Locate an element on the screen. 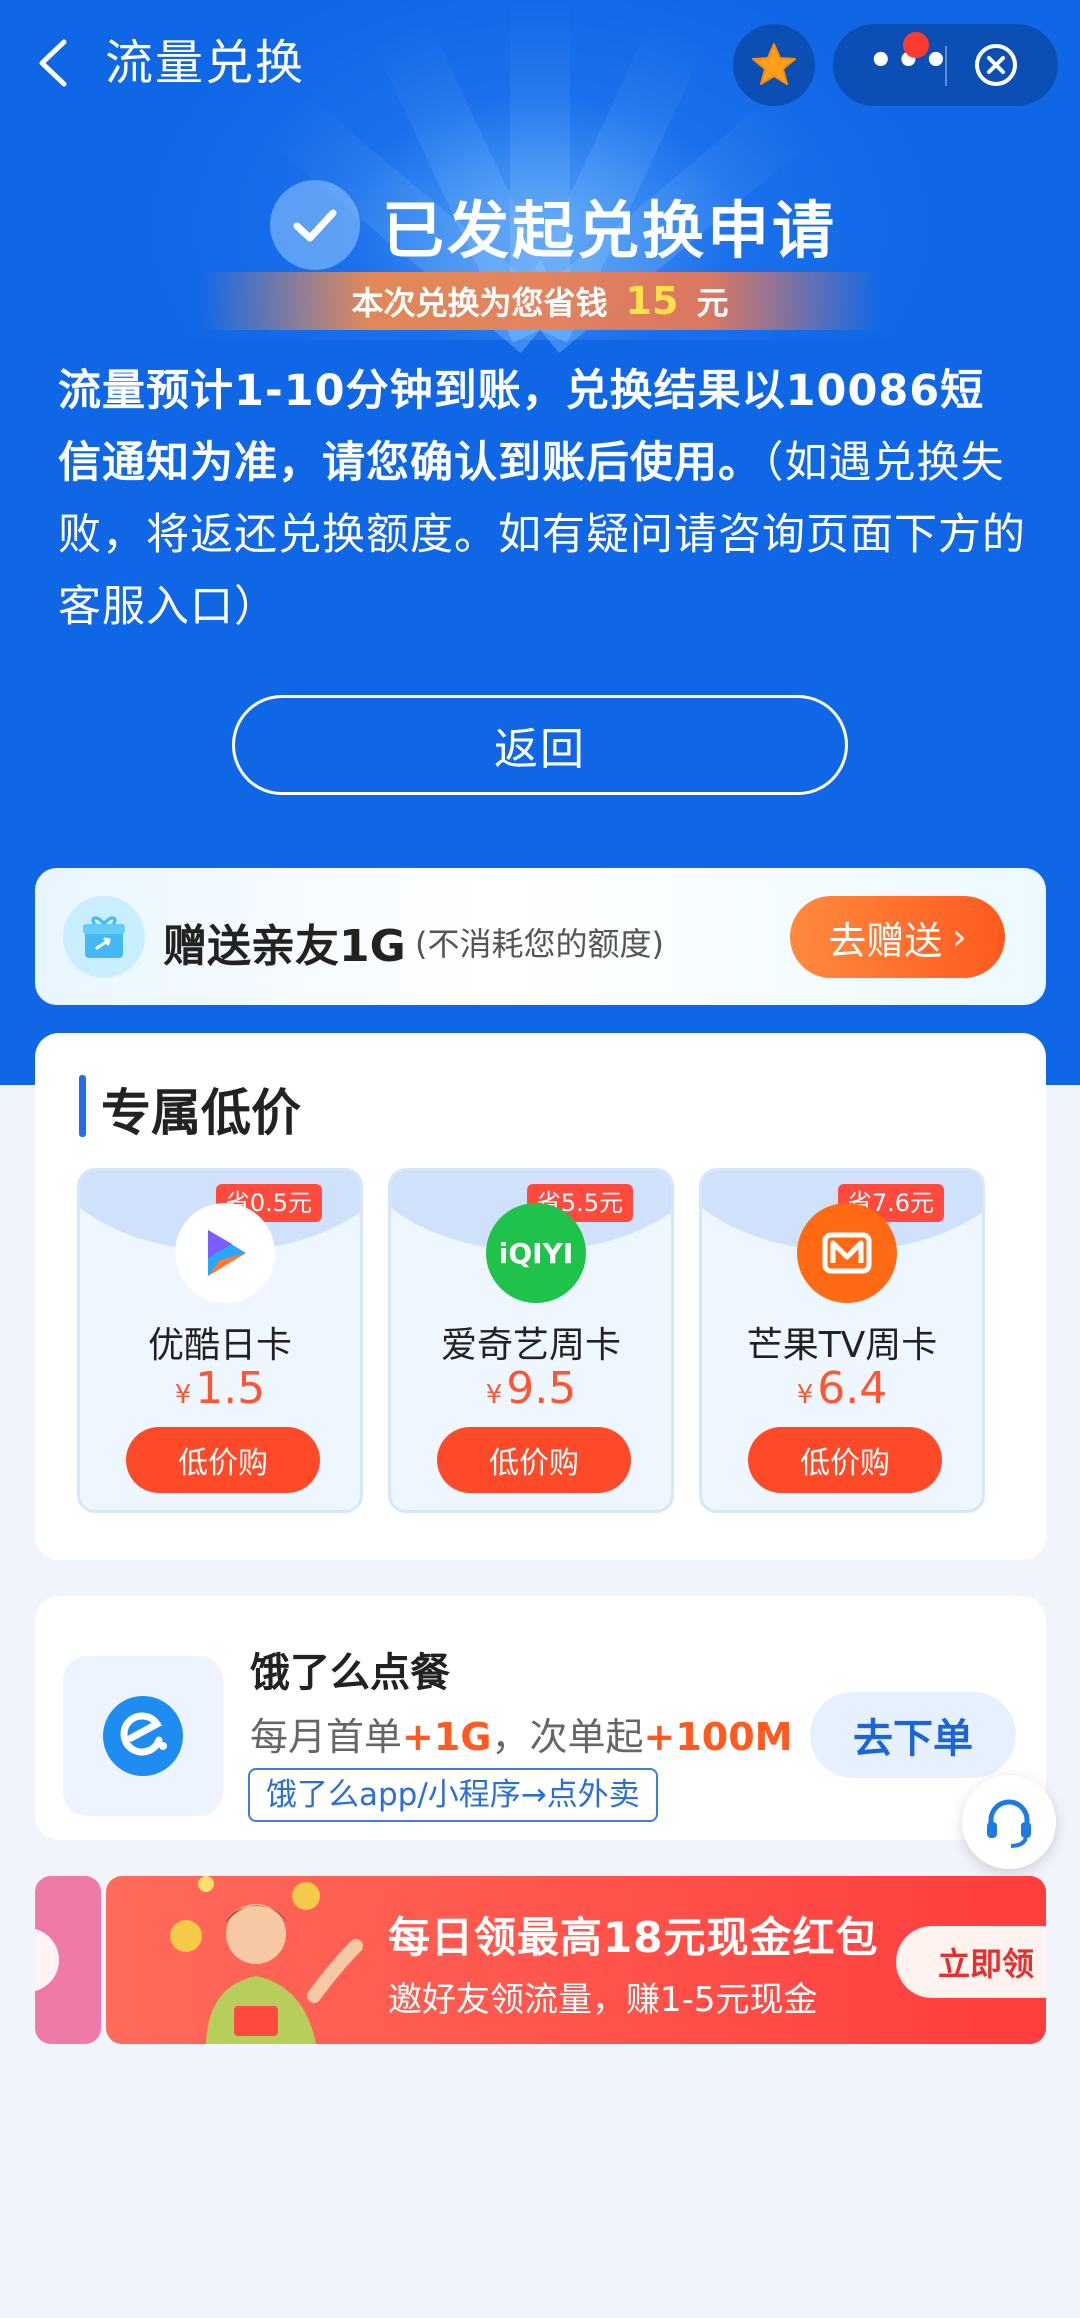 This screenshot has width=1080, height=2318. favorite-button is located at coordinates (774, 65).